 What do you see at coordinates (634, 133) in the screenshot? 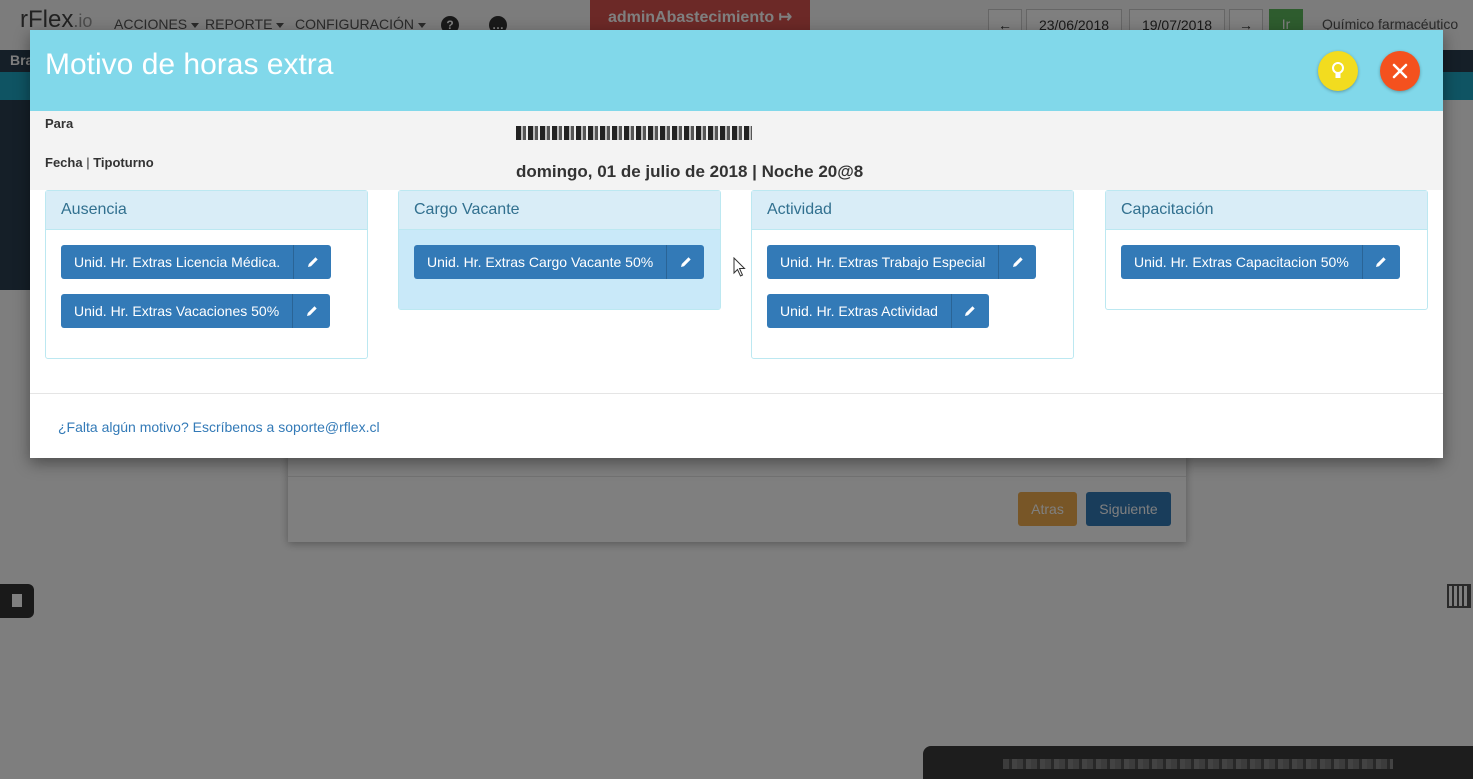
I see `recipient-name-redacted` at bounding box center [634, 133].